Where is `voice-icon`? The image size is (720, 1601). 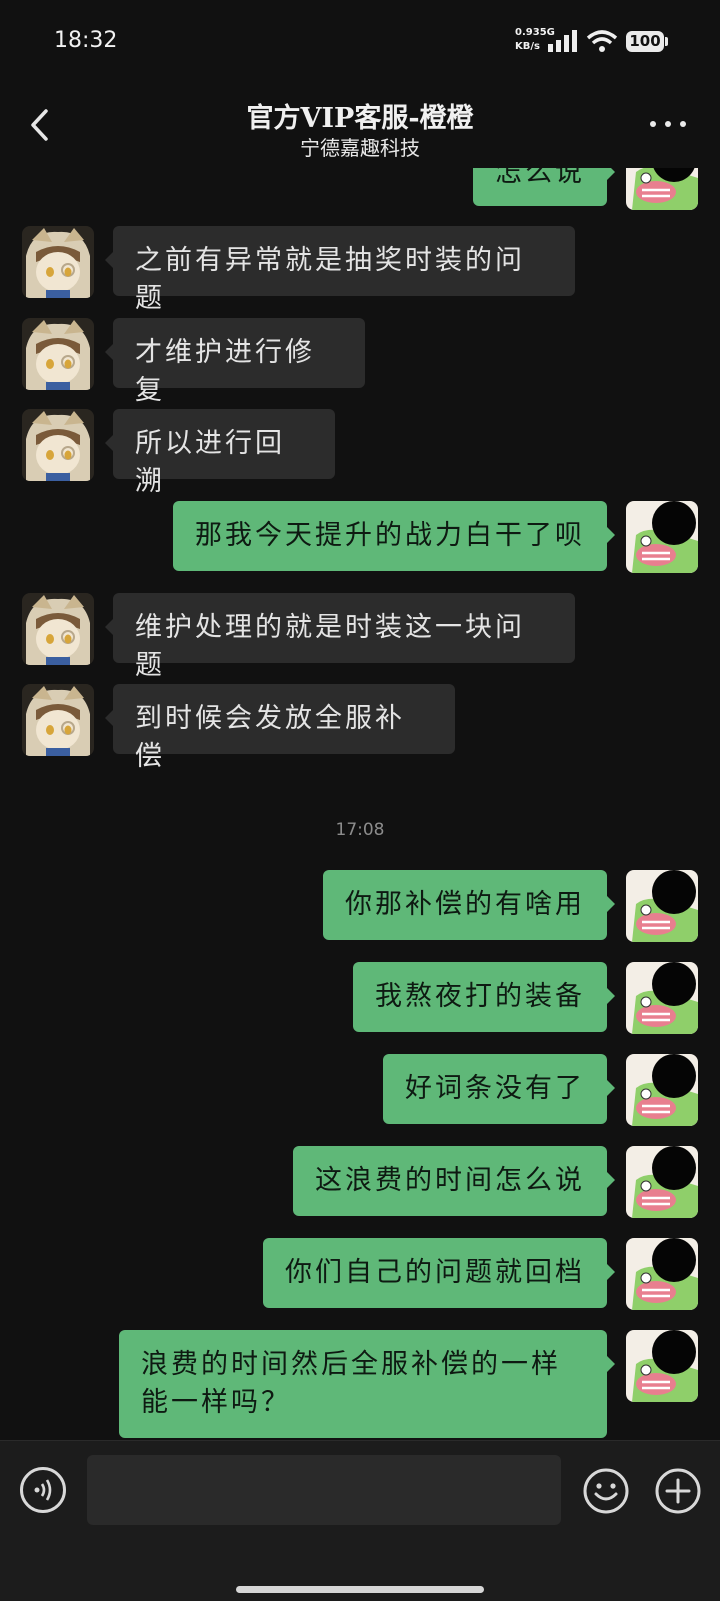 voice-icon is located at coordinates (43, 1490).